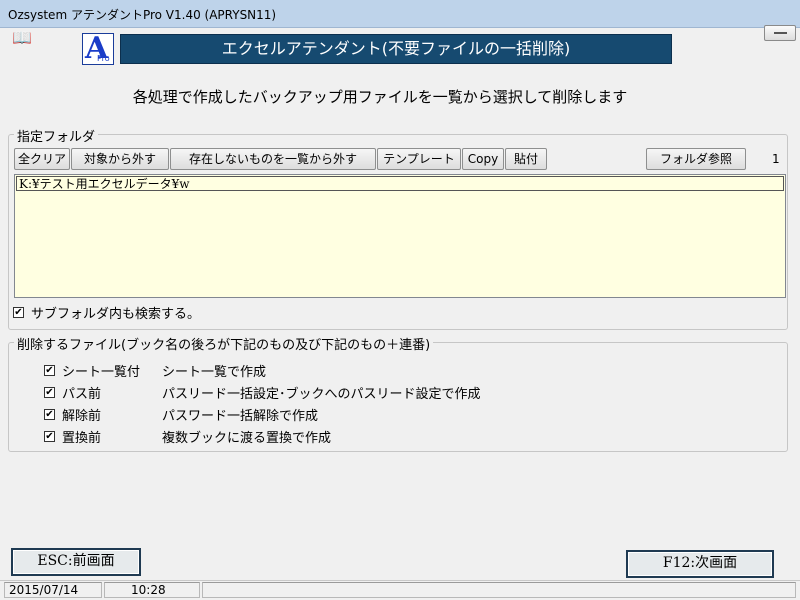  Describe the element at coordinates (82, 416) in the screenshot. I see `delete-item-name: 解除前` at that location.